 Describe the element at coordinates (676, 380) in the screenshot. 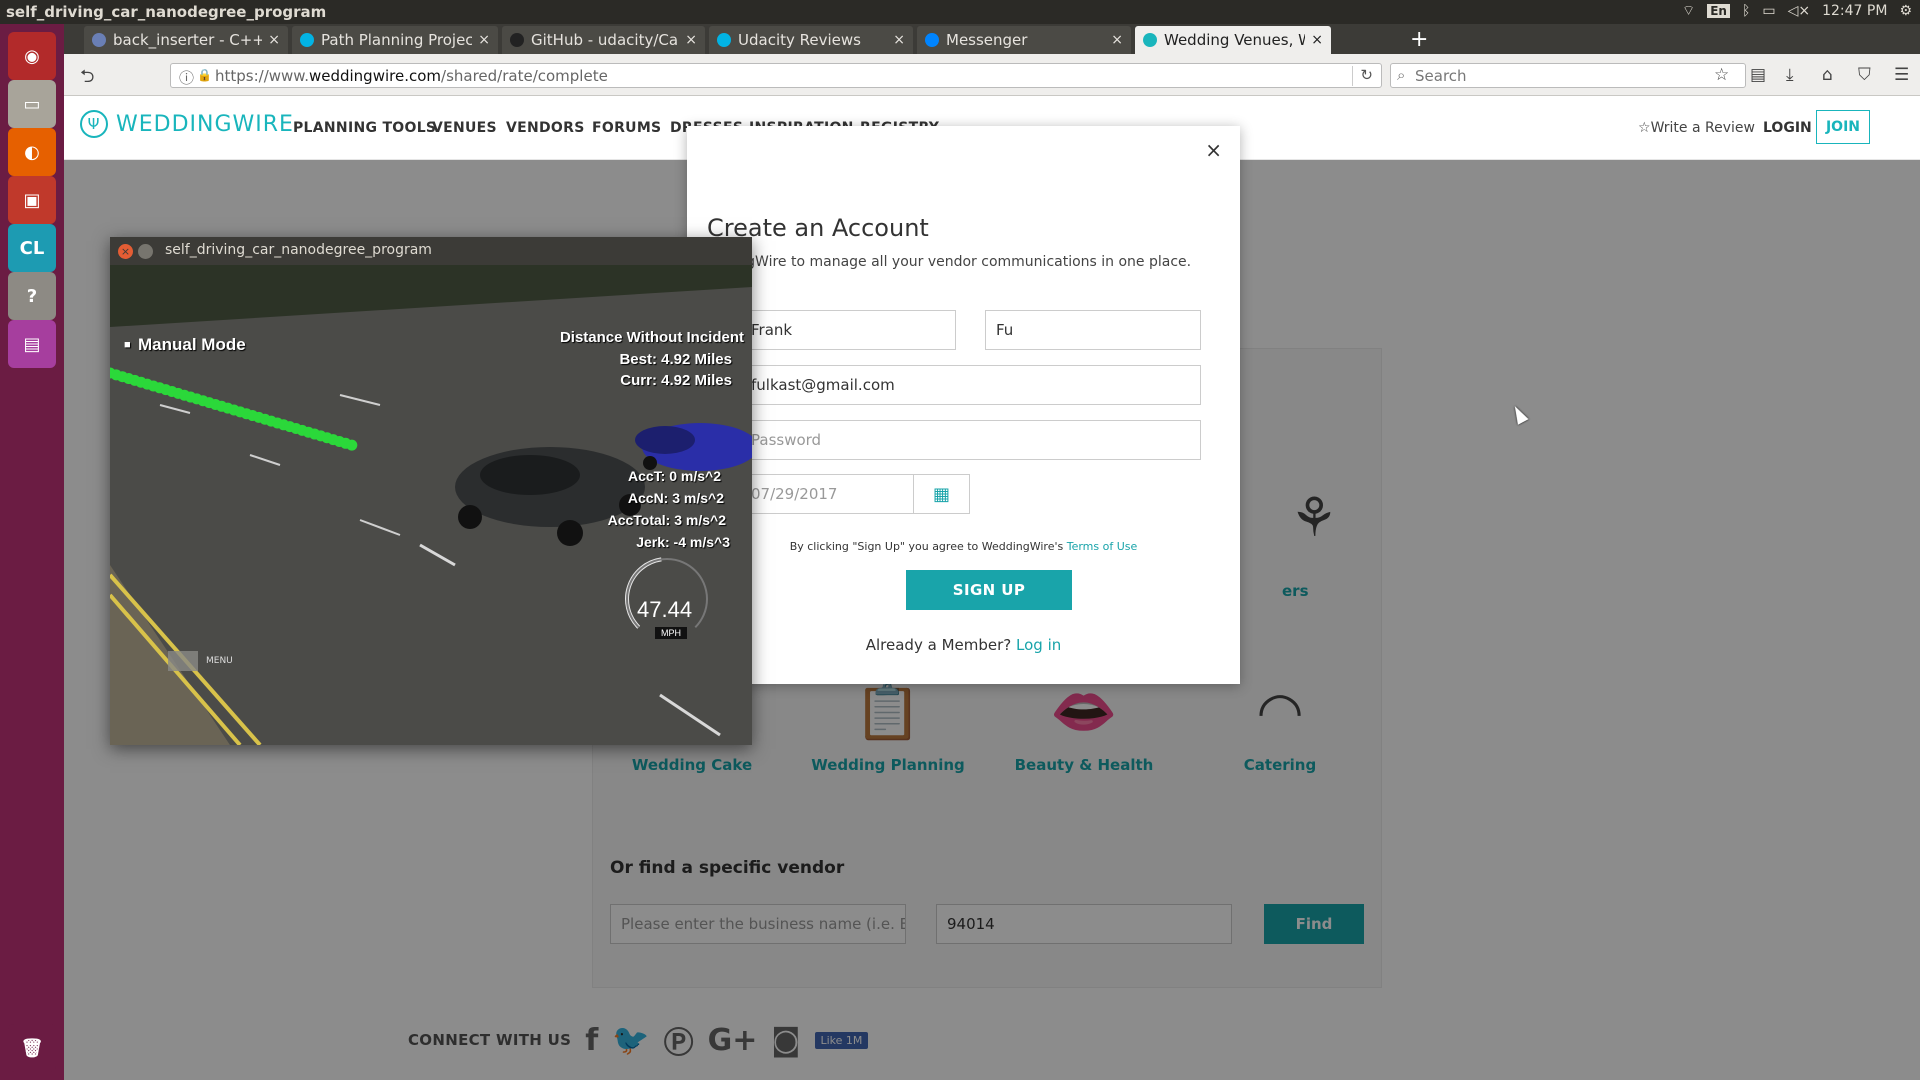

I see `current-distance: Curr: 4.92 Miles` at that location.